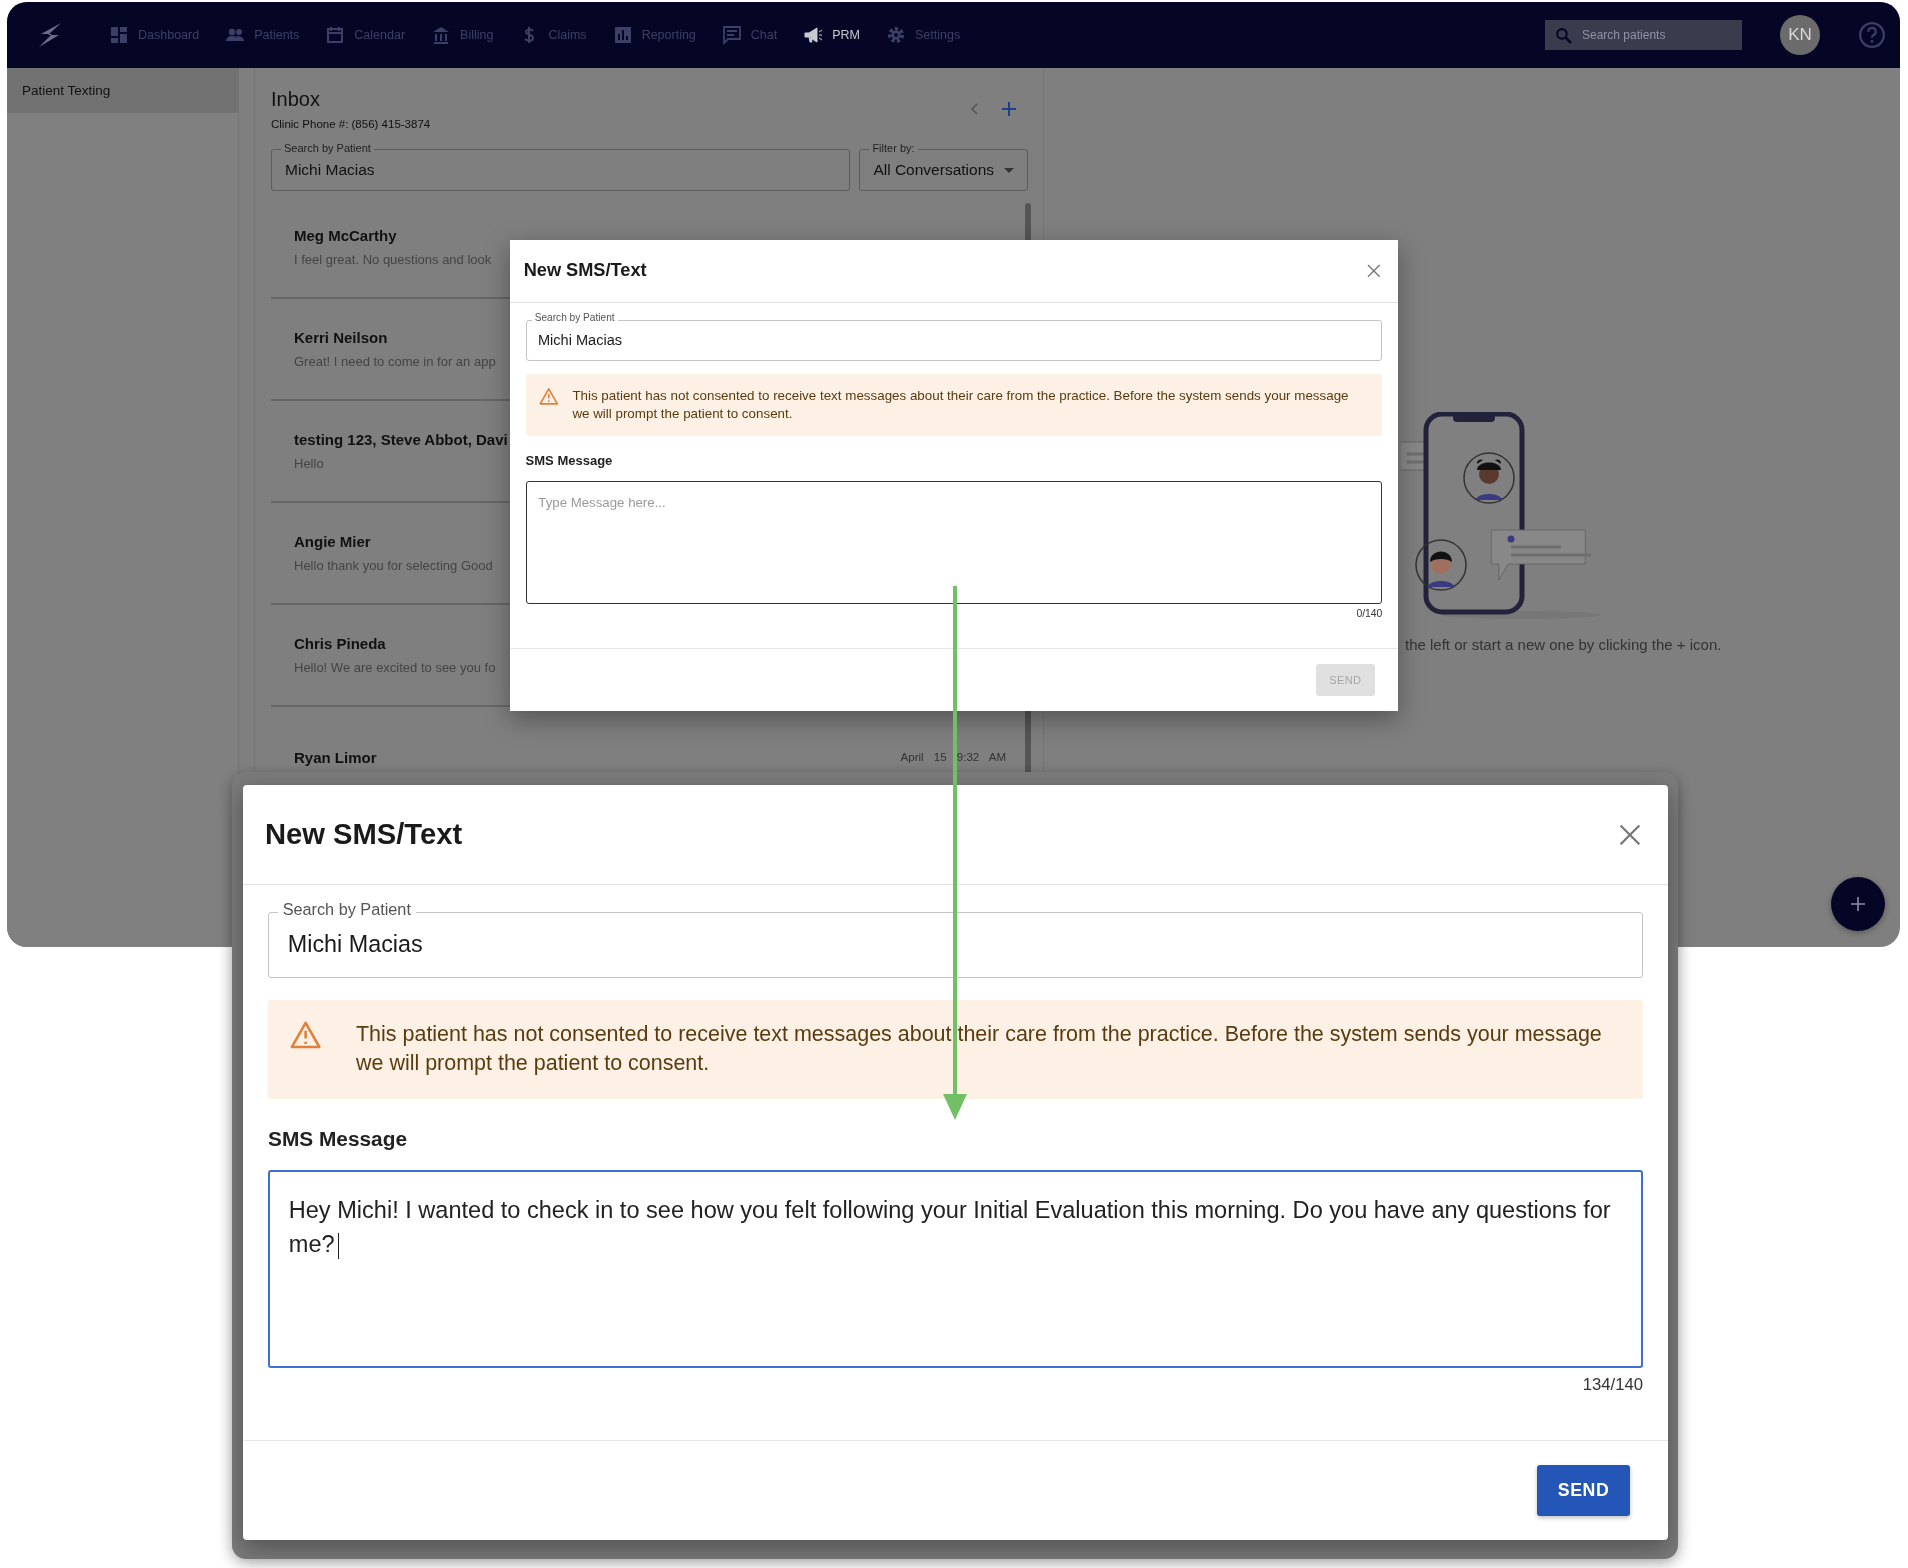  Describe the element at coordinates (955, 1269) in the screenshot. I see `message-input: Hey Michi! I wanted to check in to see how you felt following your Initial Evaluation this morning. Do you have any questions for me?` at that location.